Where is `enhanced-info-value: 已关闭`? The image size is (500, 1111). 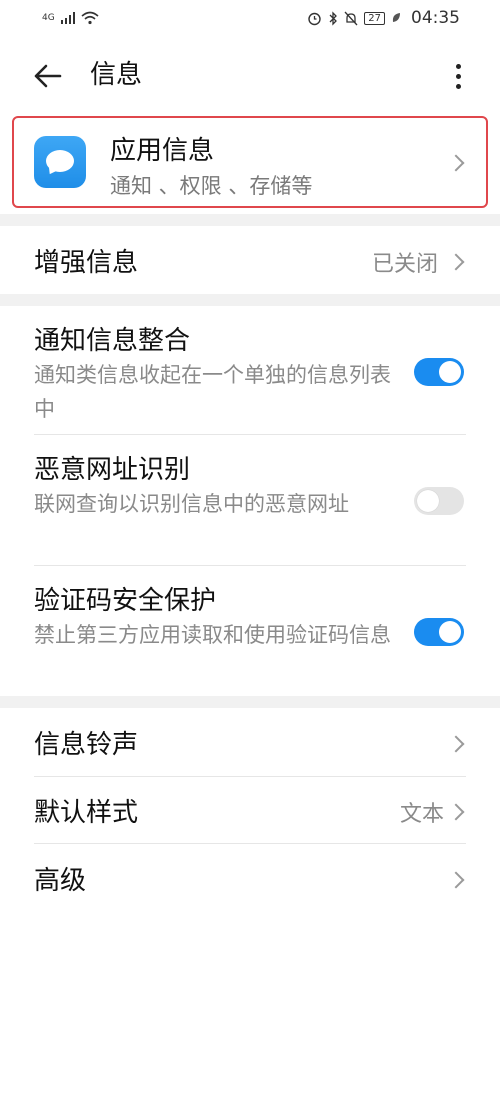
enhanced-info-value: 已关闭 is located at coordinates (404, 264).